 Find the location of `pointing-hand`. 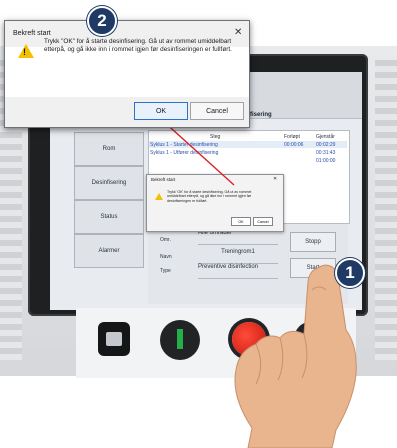

pointing-hand is located at coordinates (295, 356).